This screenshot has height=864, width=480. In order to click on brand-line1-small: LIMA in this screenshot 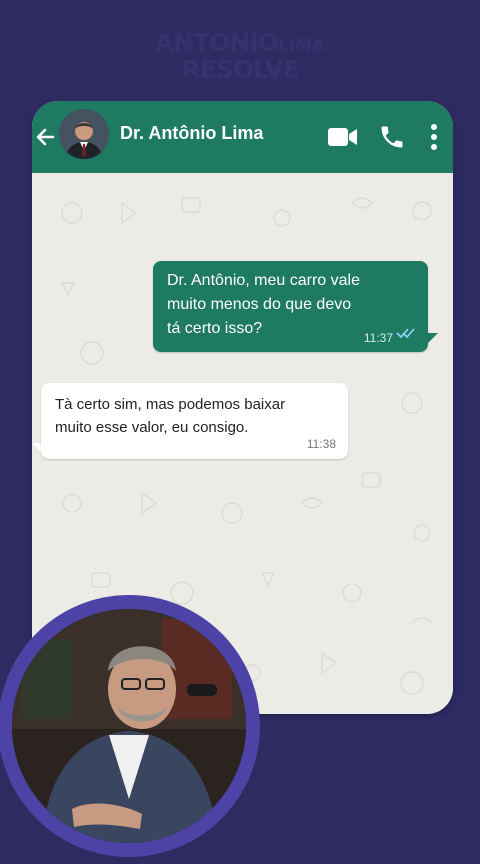, I will do `click(301, 46)`.